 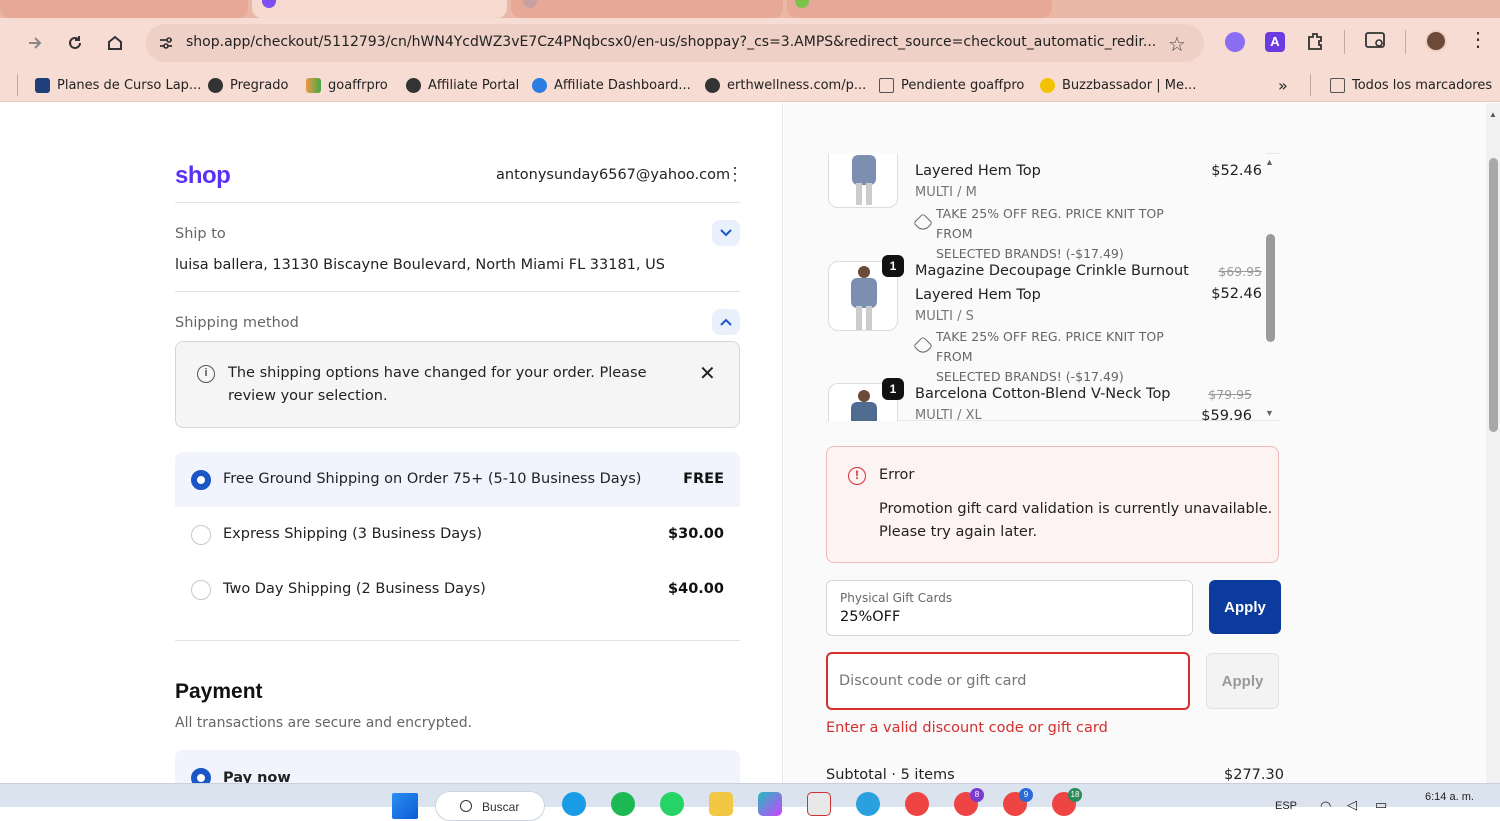 I want to click on discount-code-input, so click(x=1008, y=681).